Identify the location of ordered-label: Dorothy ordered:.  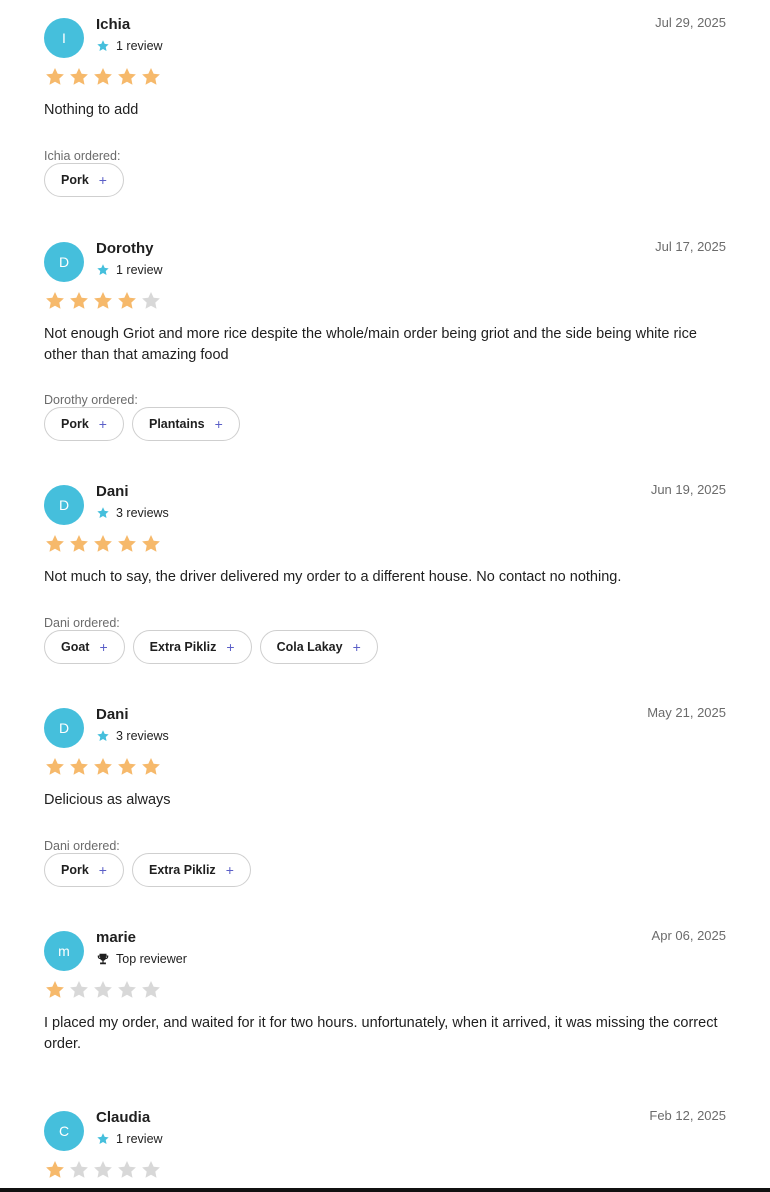
(91, 400).